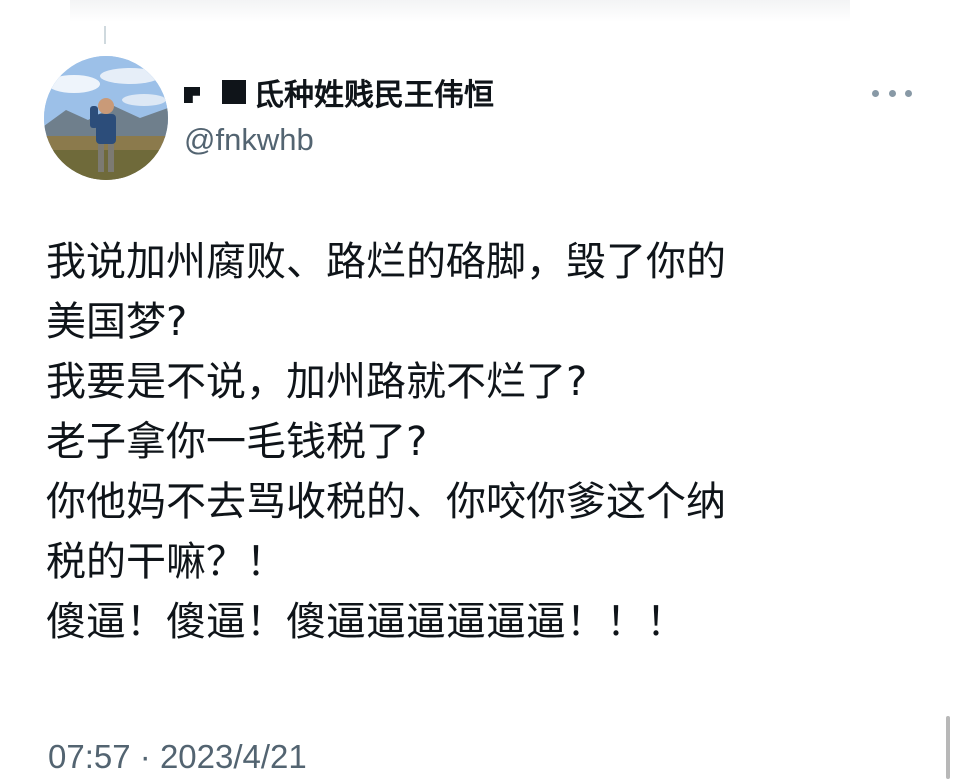  I want to click on tweet-line: 我说加州腐败、路烂的硌脚，毁了你的, so click(386, 262).